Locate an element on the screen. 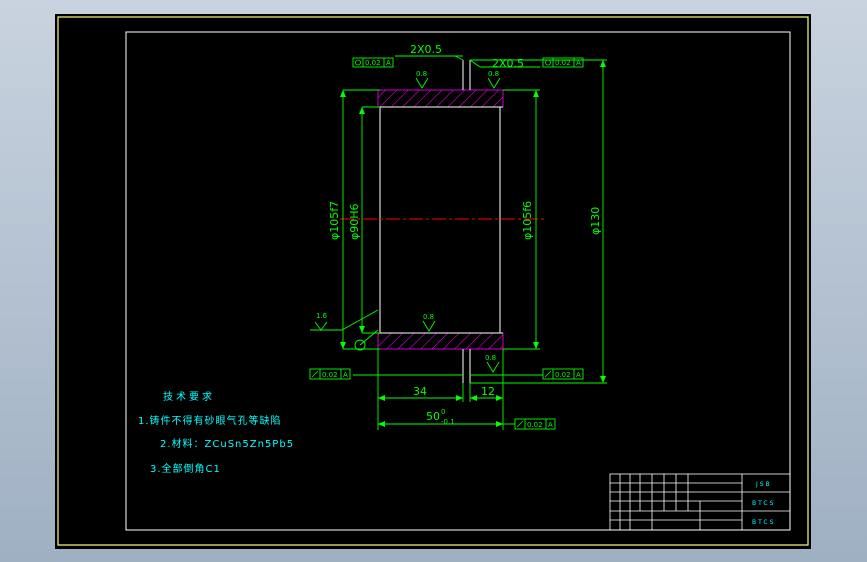  tol-bottom-right-value: 0.02 is located at coordinates (563, 375).